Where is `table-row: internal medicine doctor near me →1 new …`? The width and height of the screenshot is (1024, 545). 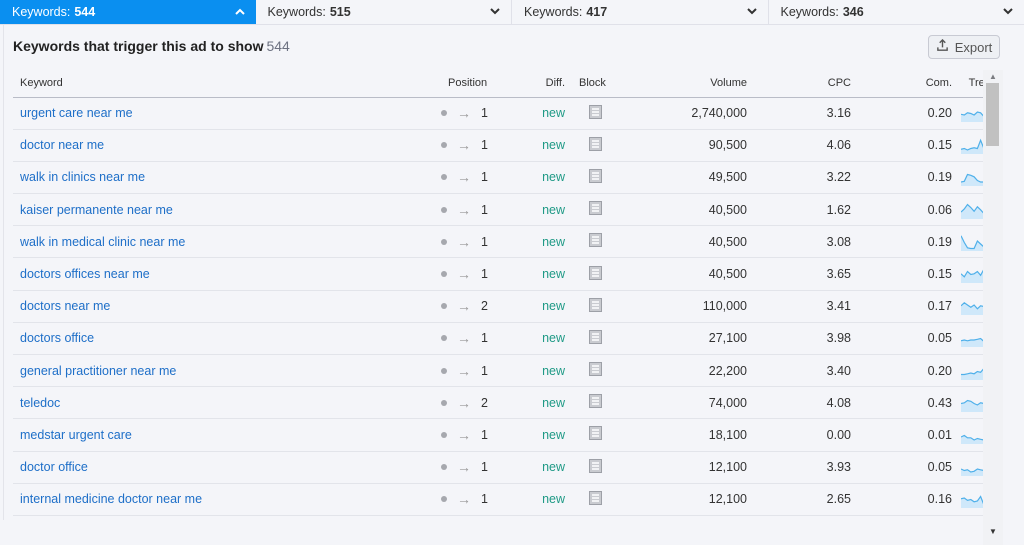 table-row: internal medicine doctor near me →1 new … is located at coordinates (505, 499).